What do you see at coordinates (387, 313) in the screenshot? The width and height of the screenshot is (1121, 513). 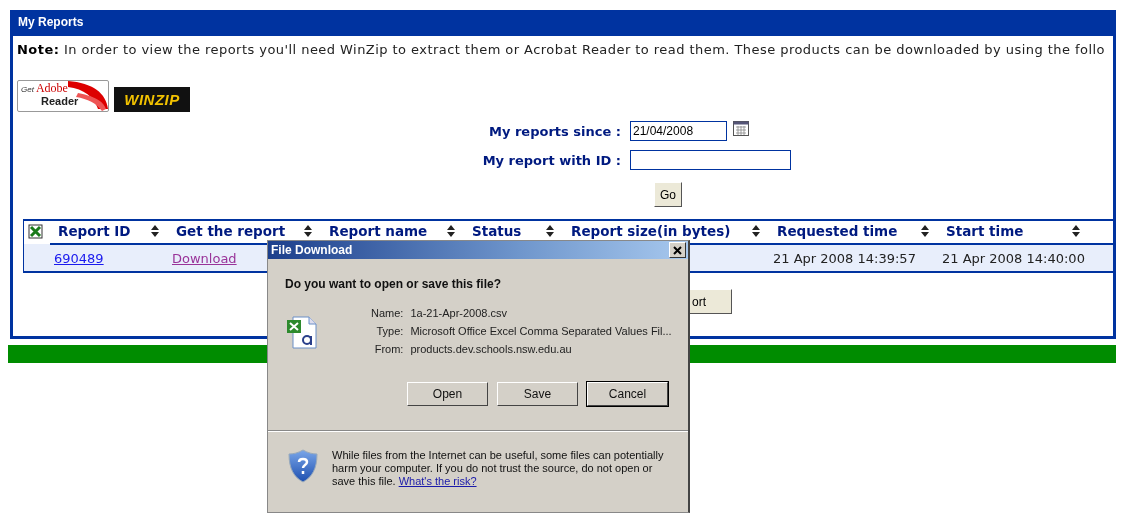 I see `field-label: Name:` at bounding box center [387, 313].